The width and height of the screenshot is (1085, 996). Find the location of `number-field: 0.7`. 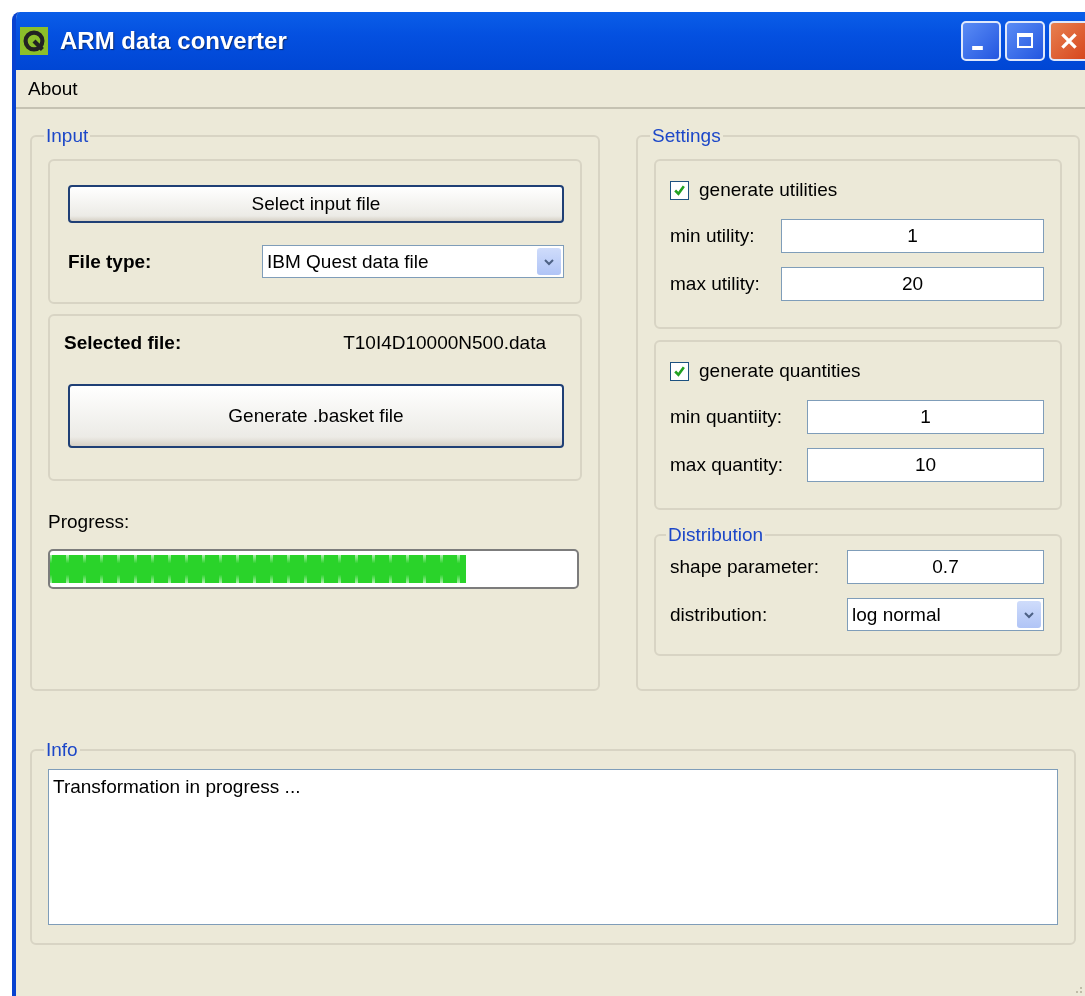

number-field: 0.7 is located at coordinates (945, 567).